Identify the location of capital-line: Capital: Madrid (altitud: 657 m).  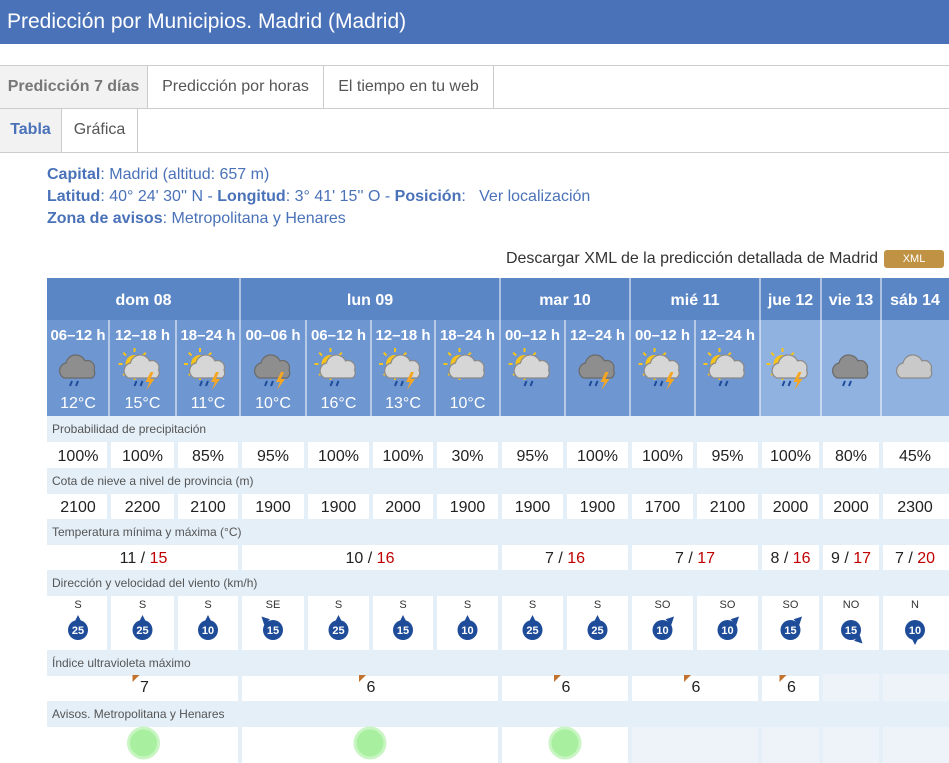
(158, 174).